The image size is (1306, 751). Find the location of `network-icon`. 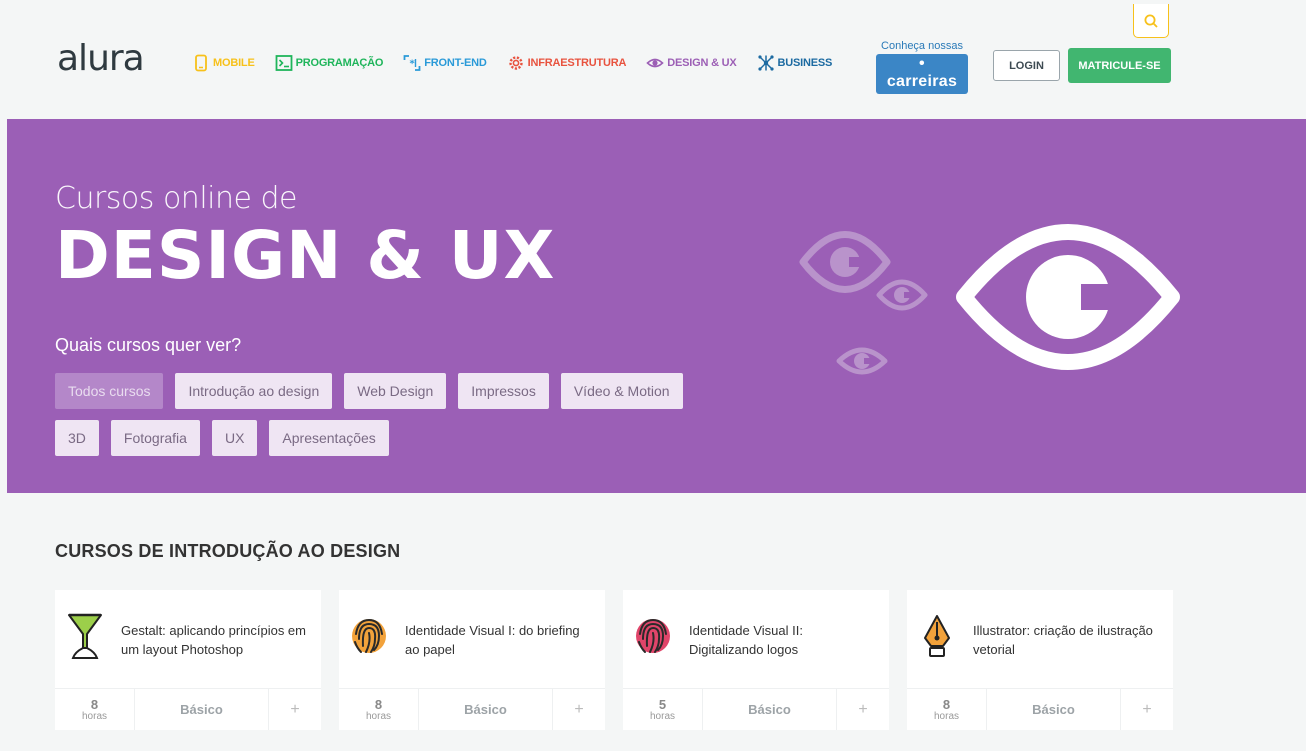

network-icon is located at coordinates (765, 63).